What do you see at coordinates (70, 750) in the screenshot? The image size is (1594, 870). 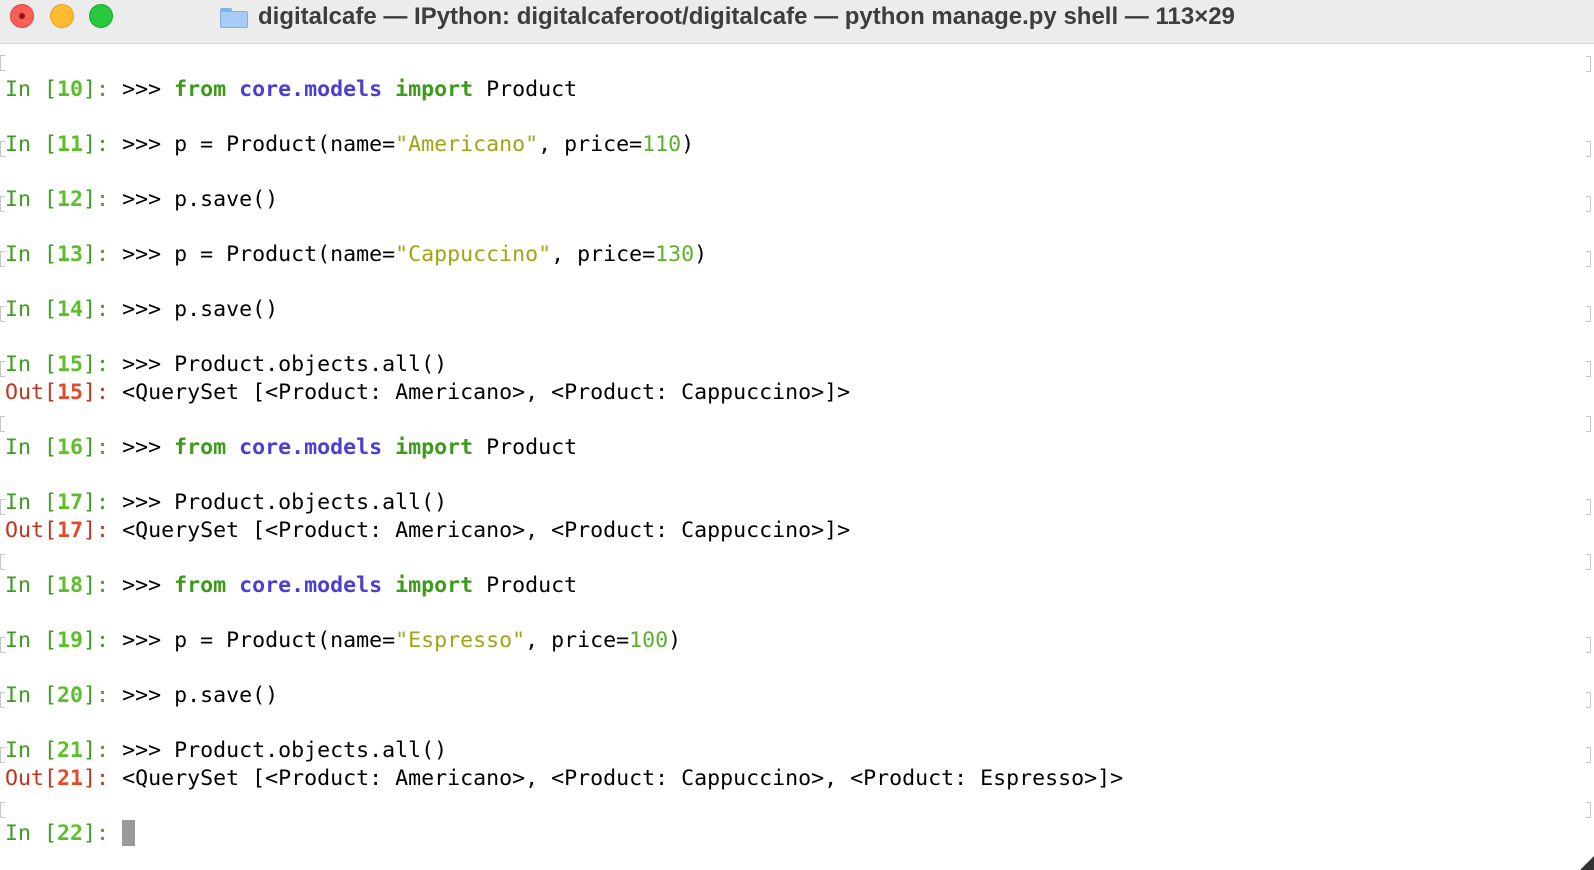 I see `prompt-number: 21` at bounding box center [70, 750].